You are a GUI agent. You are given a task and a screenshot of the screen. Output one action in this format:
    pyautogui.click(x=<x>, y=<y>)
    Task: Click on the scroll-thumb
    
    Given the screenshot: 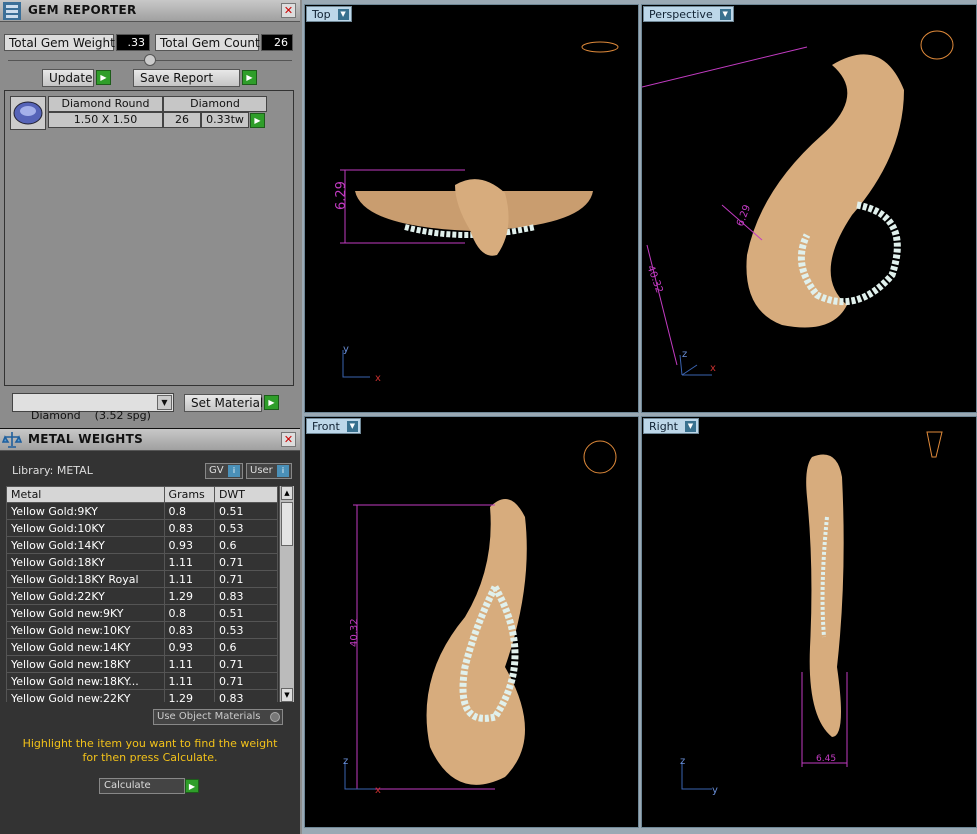 What is the action you would take?
    pyautogui.click(x=287, y=524)
    